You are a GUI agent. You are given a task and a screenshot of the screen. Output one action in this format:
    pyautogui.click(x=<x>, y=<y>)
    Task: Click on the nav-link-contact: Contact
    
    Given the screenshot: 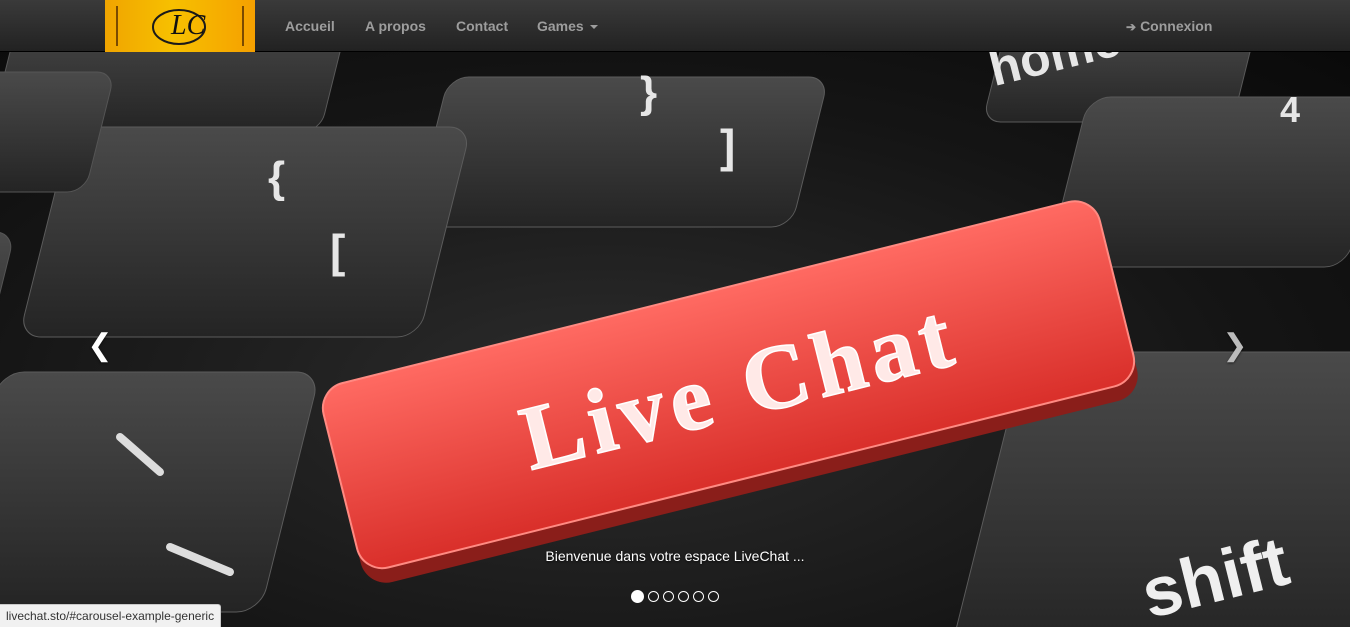 What is the action you would take?
    pyautogui.click(x=482, y=26)
    